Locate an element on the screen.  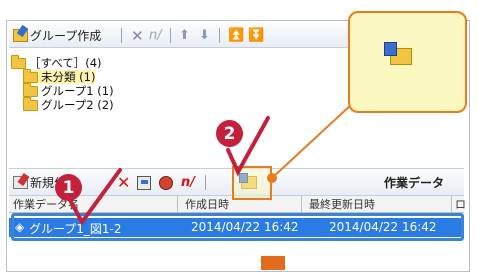
next-step-arrow is located at coordinates (273, 263).